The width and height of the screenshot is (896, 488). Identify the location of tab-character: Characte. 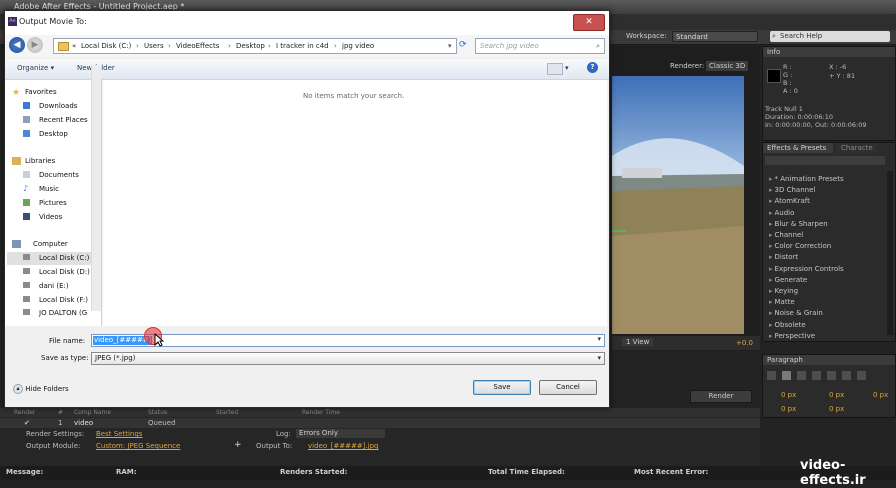
(857, 148).